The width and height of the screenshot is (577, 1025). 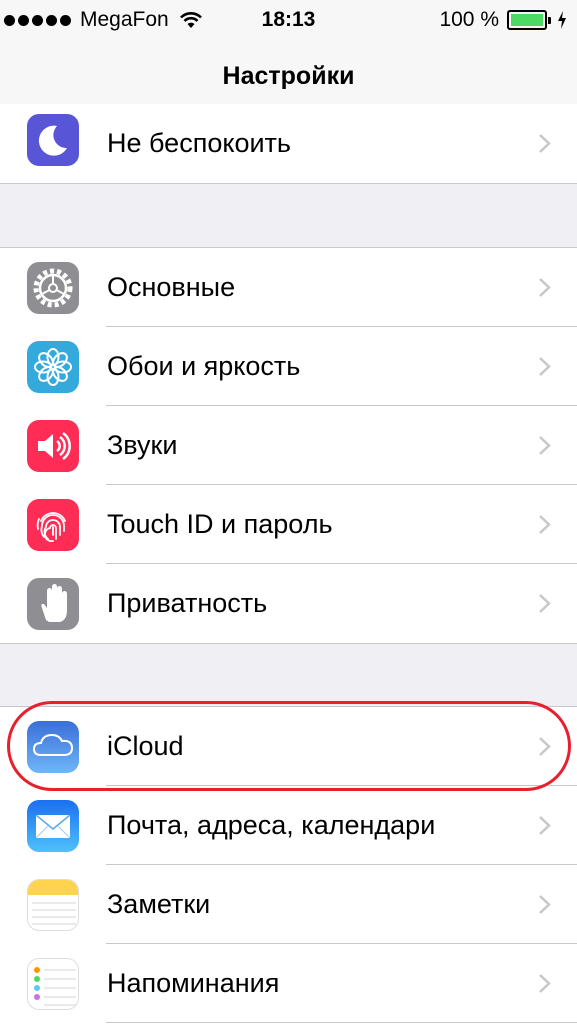 I want to click on settings-row-label: Основные, so click(x=171, y=287).